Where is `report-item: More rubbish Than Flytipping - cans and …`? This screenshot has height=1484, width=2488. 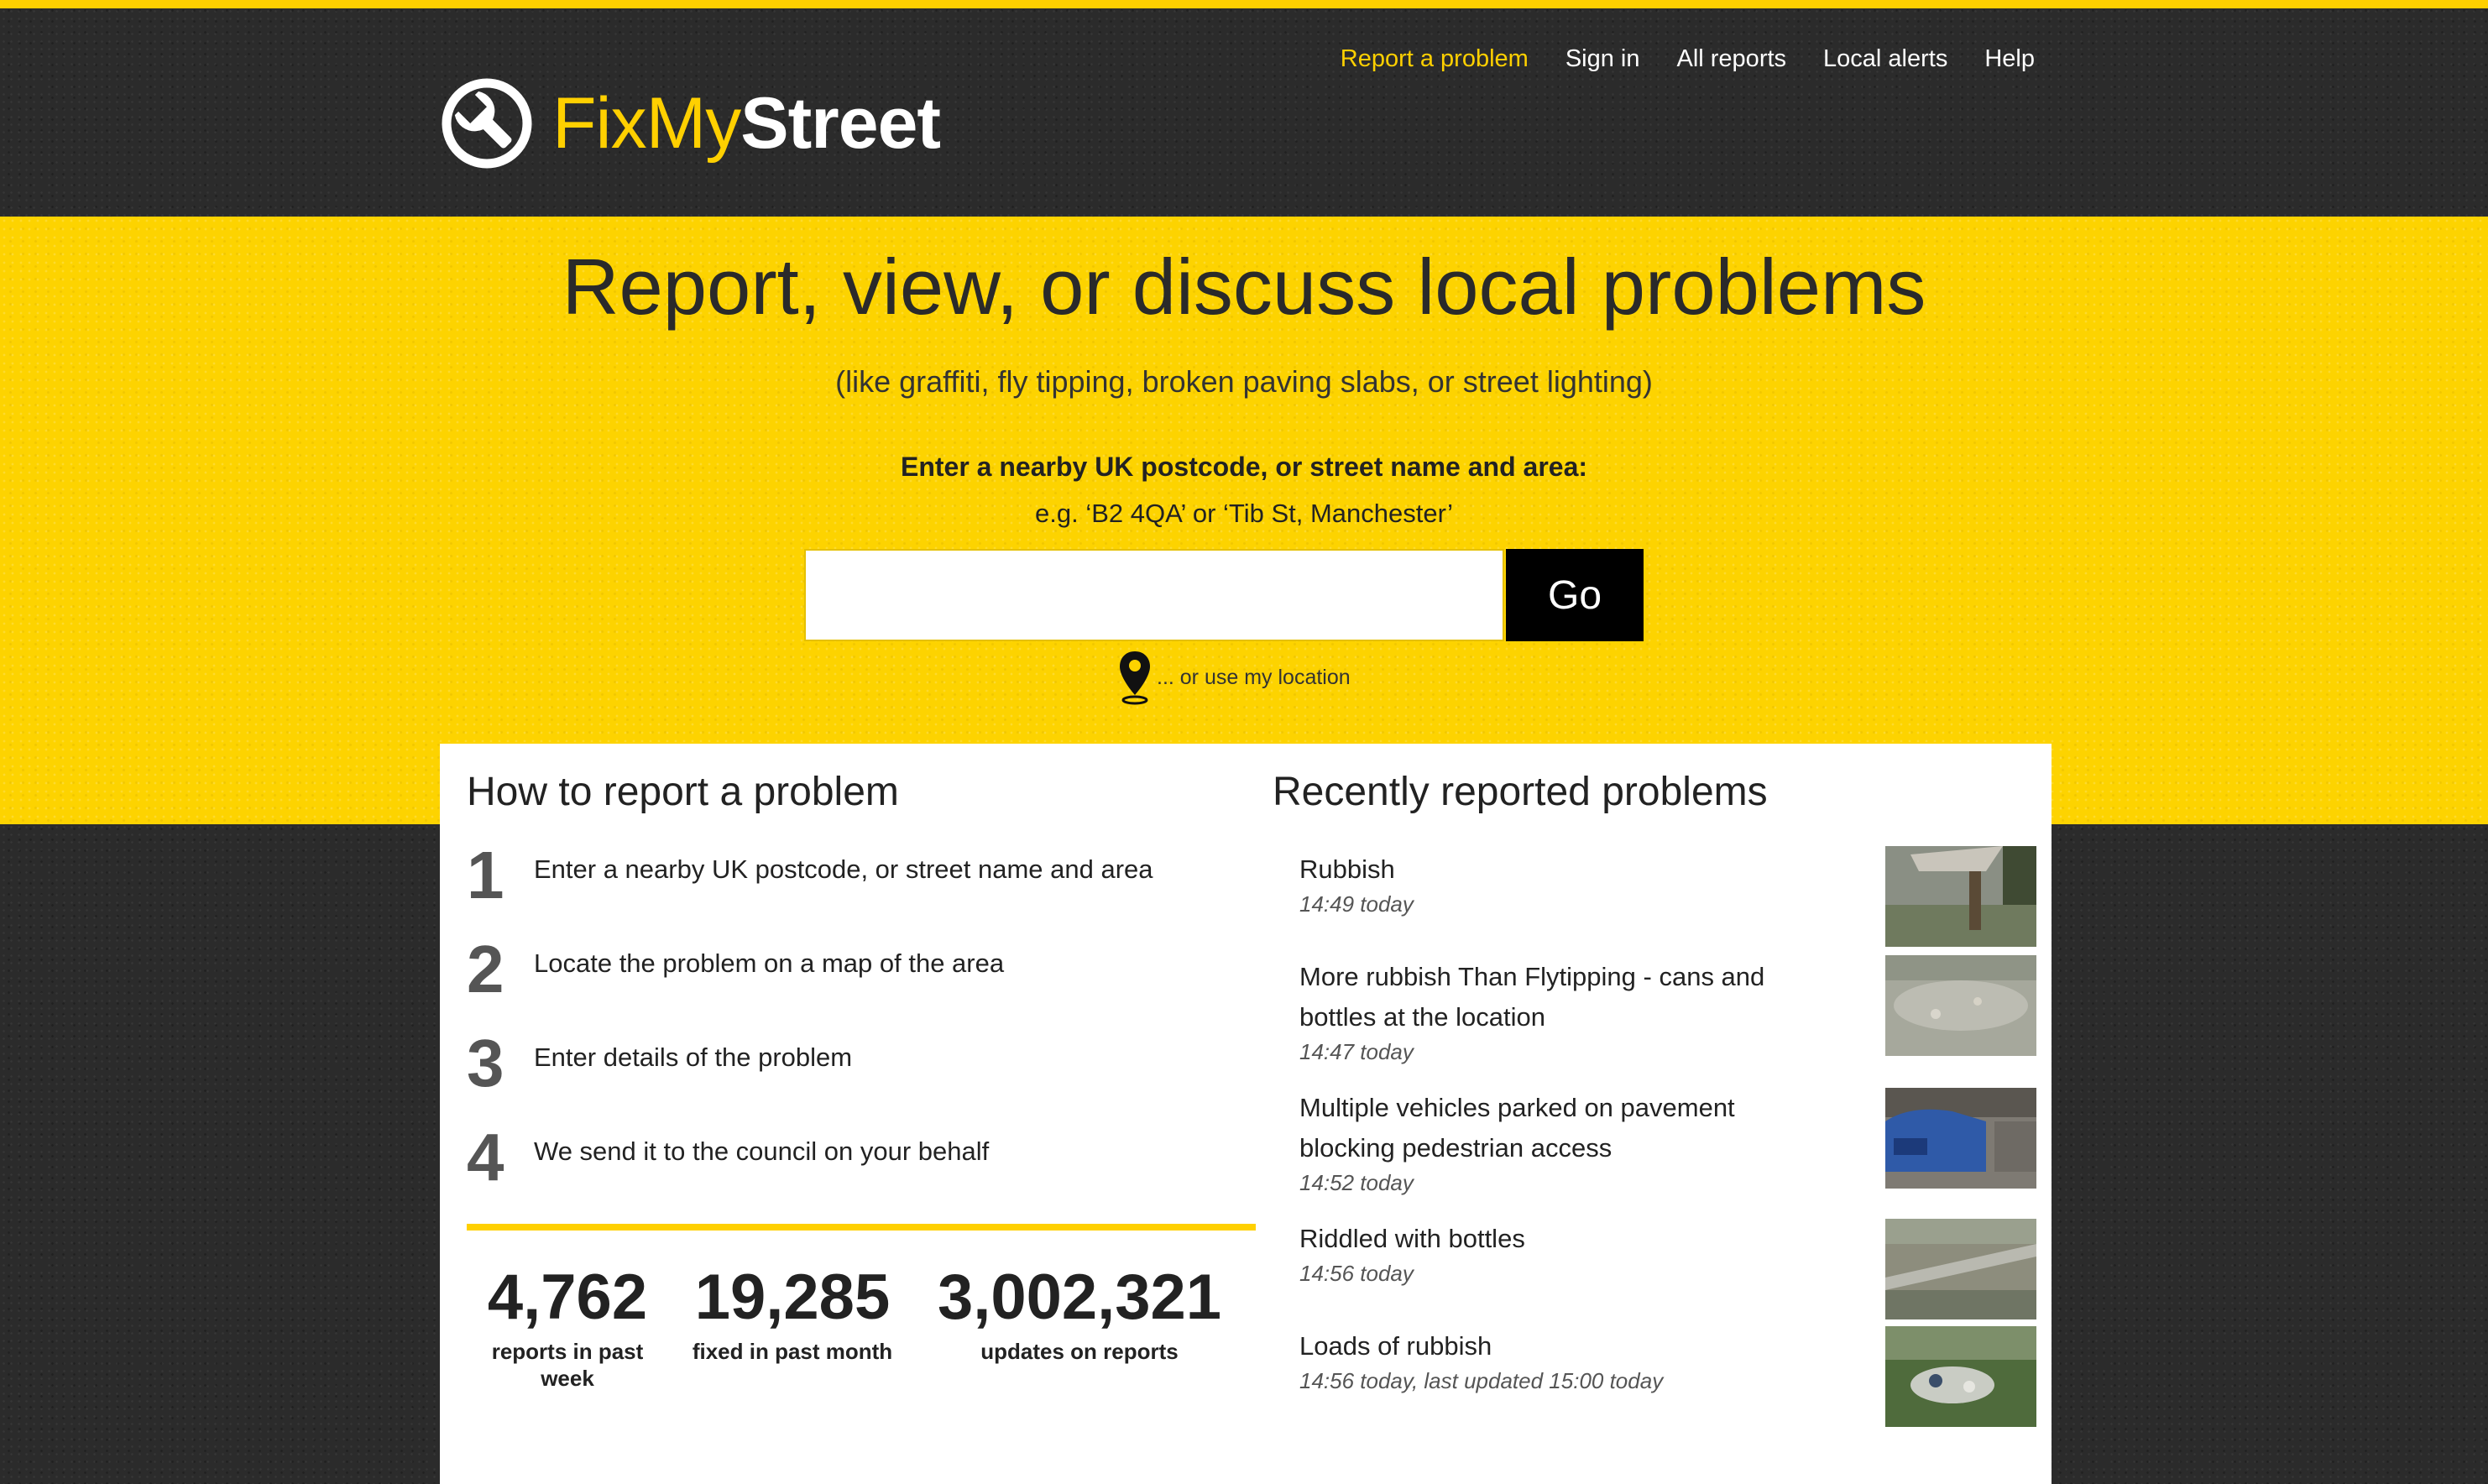
report-item: More rubbish Than Flytipping - cans and … is located at coordinates (1668, 1010).